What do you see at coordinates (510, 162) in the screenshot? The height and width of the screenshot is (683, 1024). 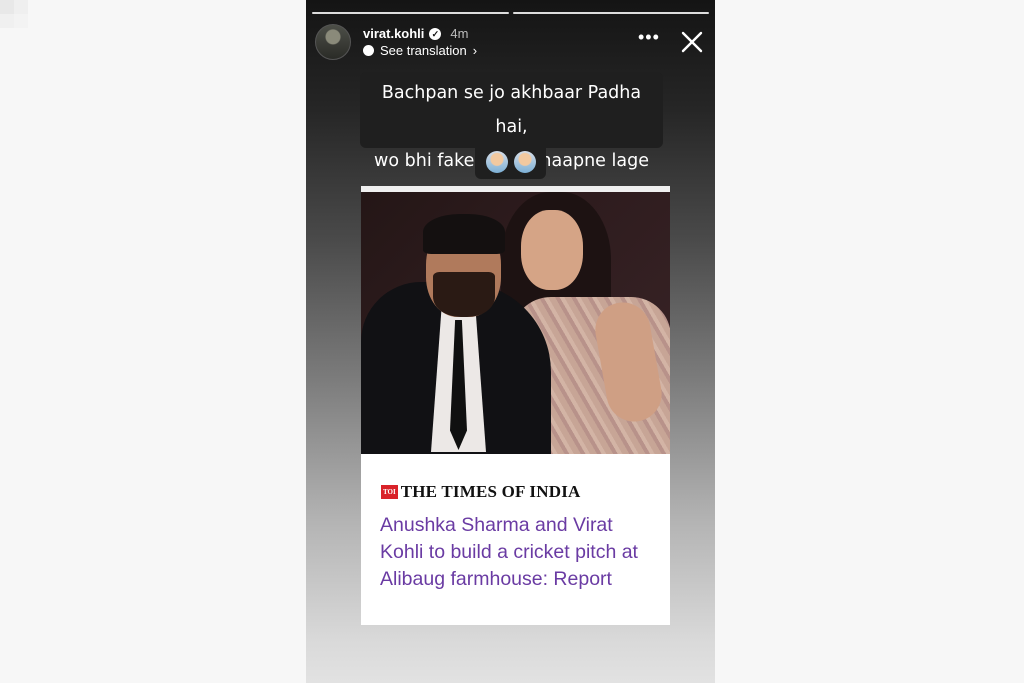 I see `caption-emojis` at bounding box center [510, 162].